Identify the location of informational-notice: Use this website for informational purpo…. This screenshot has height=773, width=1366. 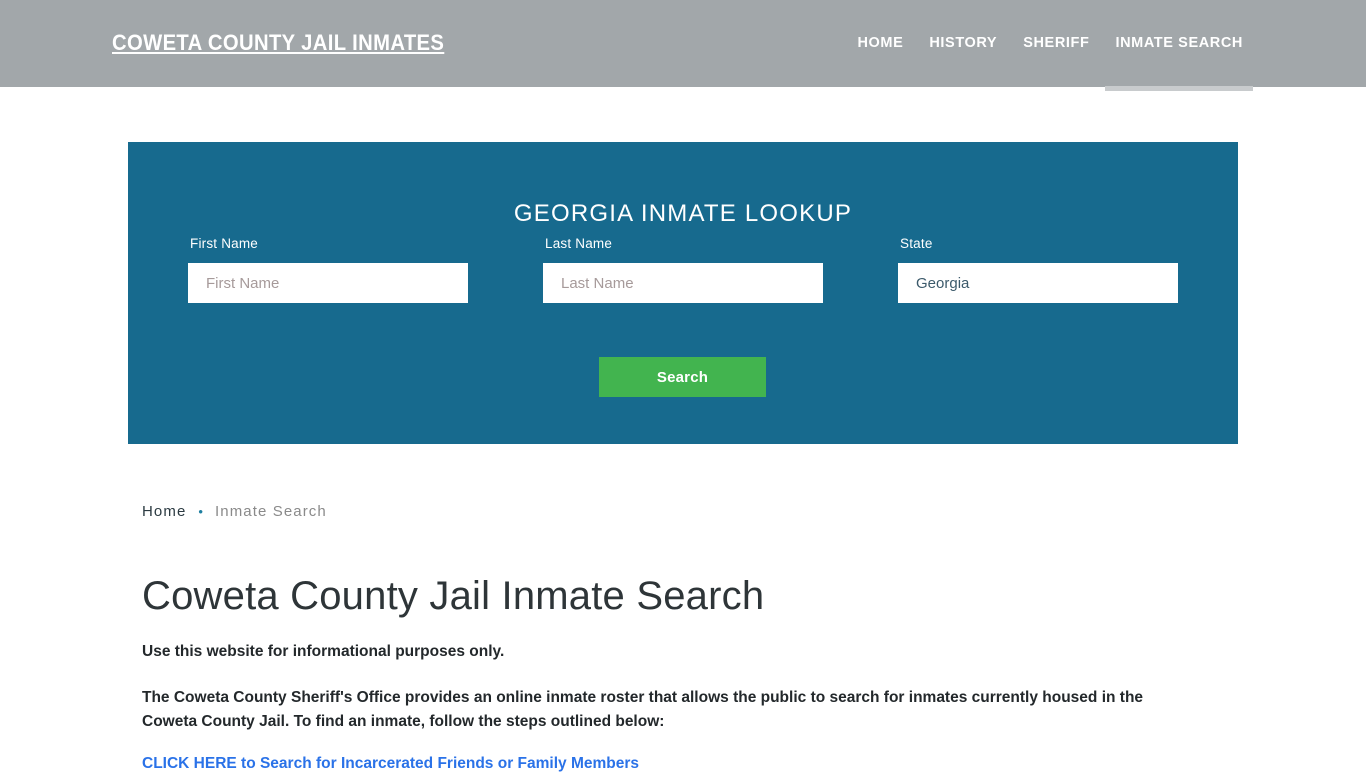
(323, 651).